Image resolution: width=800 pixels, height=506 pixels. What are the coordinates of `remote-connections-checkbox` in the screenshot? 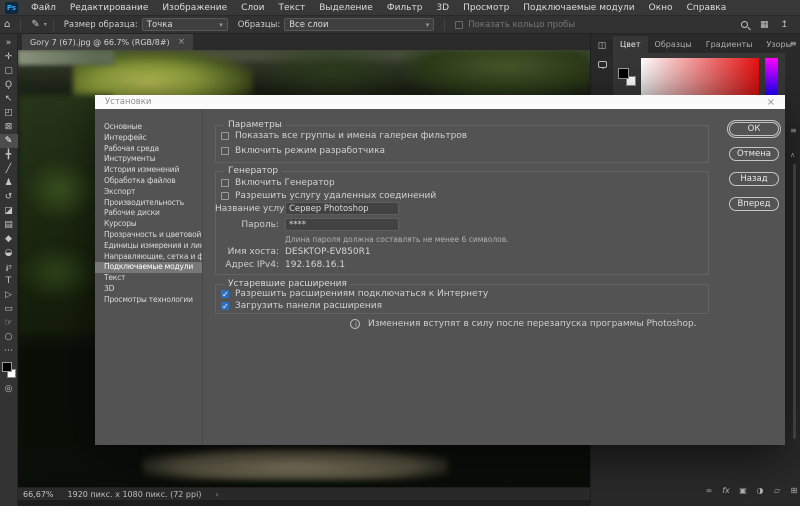 It's located at (225, 196).